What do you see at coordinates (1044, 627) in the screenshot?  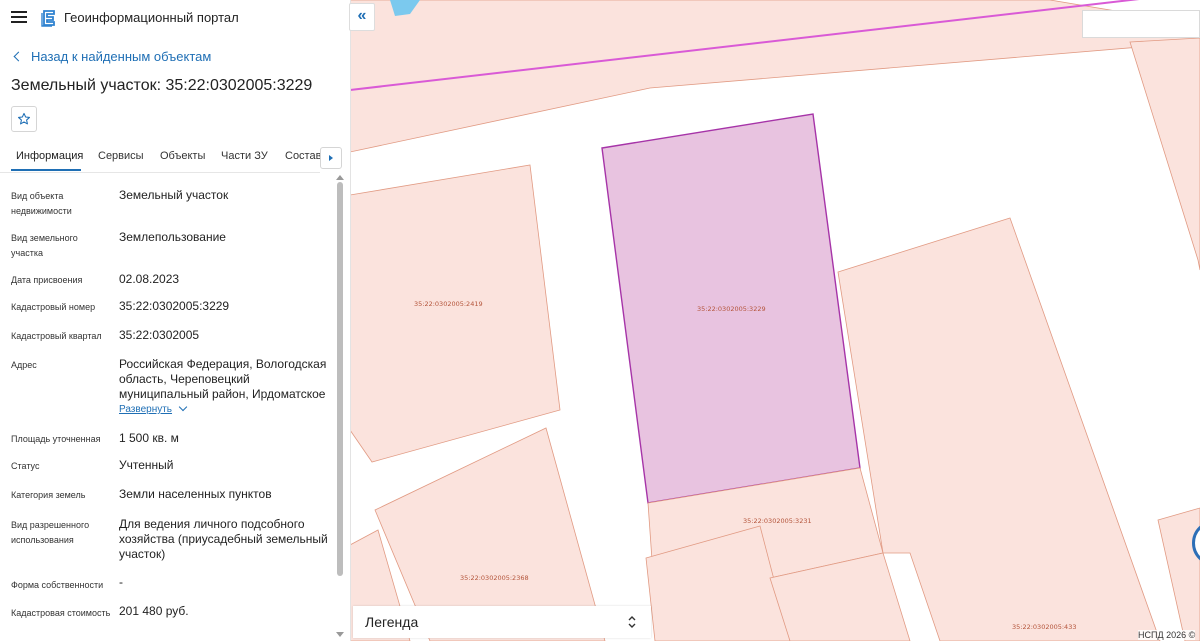 I see `parcel-label-433: 35:22:0302005:433` at bounding box center [1044, 627].